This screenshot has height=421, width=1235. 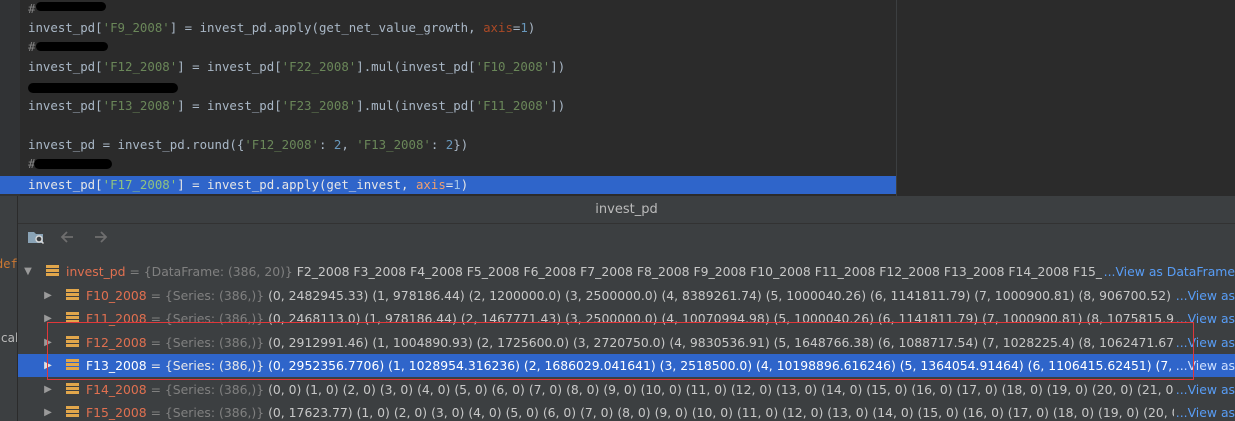 I want to click on debugger-toolbar, so click(x=626, y=240).